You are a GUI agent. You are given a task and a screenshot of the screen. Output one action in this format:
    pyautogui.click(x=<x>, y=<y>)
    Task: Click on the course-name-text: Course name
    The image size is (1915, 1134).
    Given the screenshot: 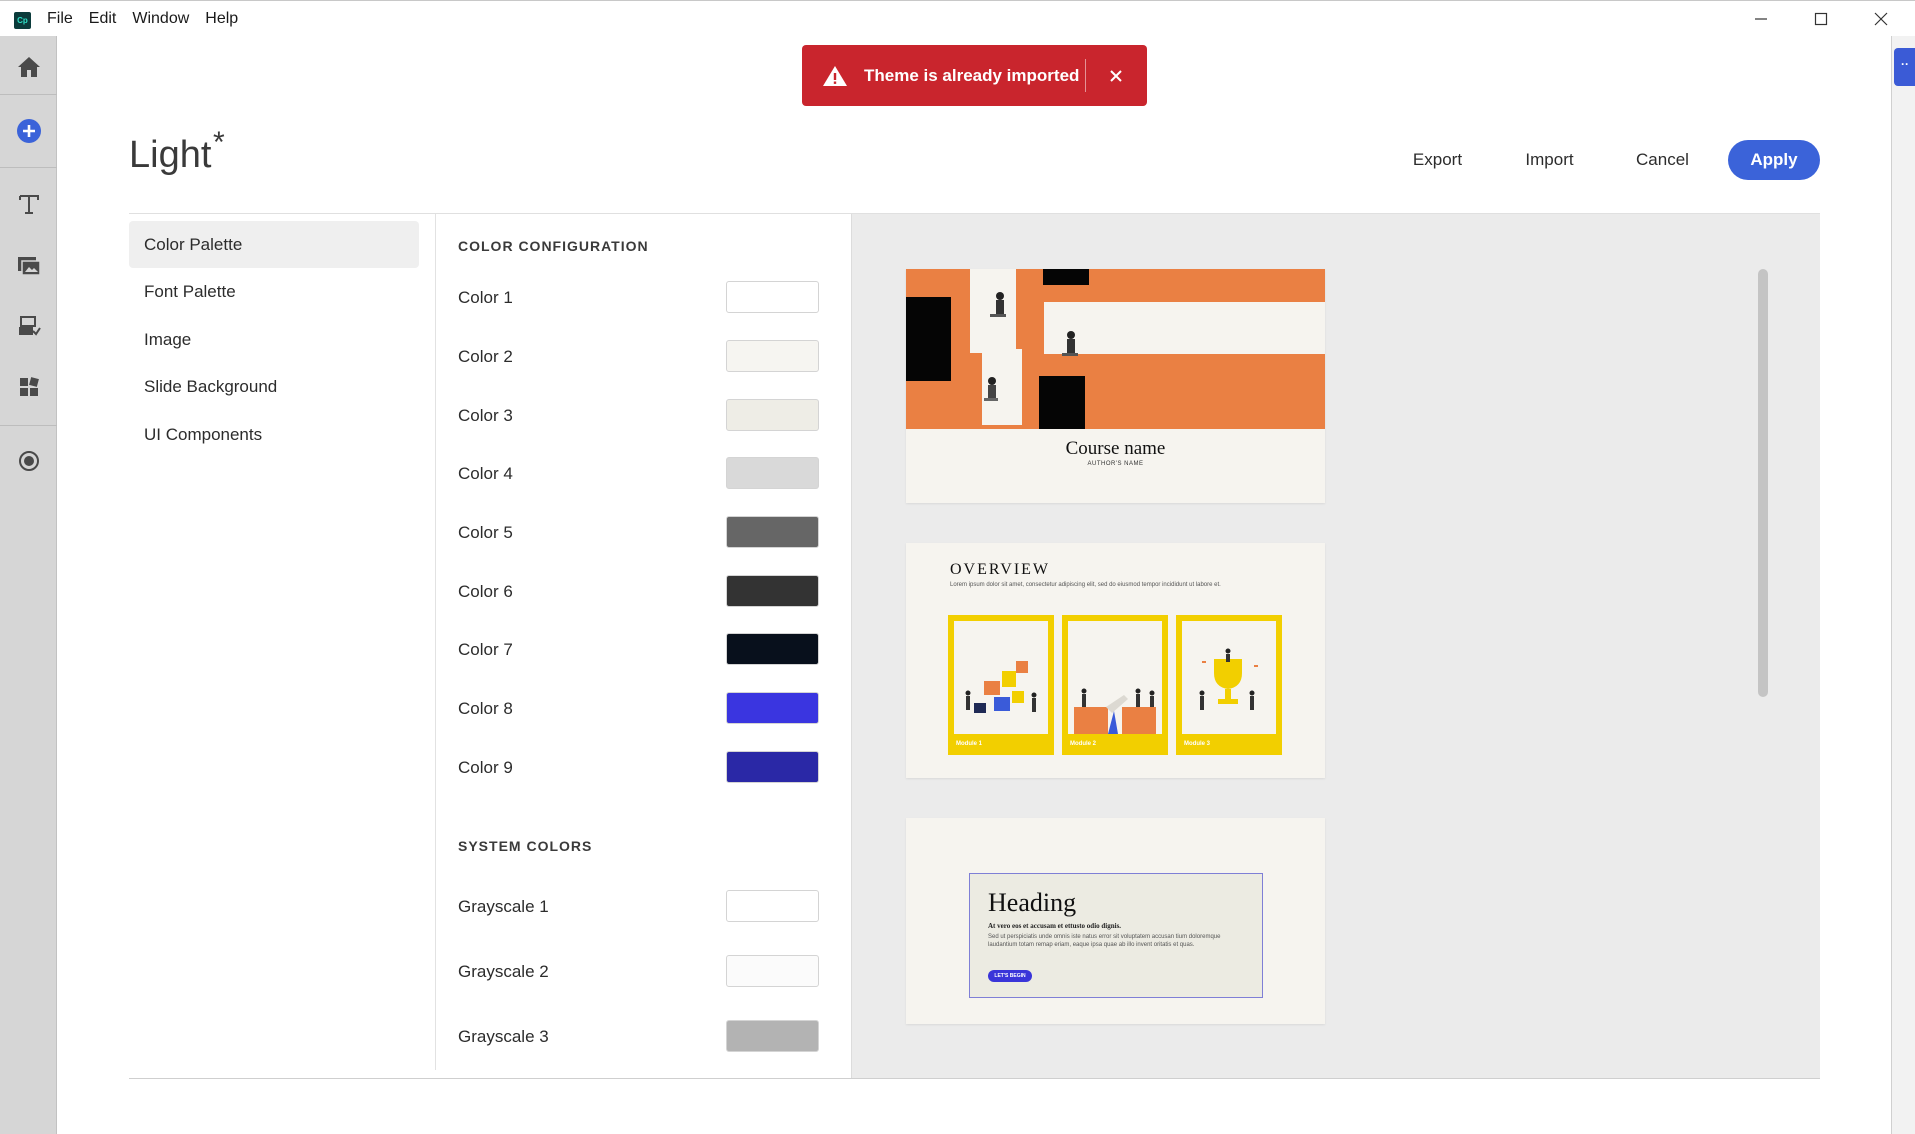 What is the action you would take?
    pyautogui.click(x=1115, y=448)
    